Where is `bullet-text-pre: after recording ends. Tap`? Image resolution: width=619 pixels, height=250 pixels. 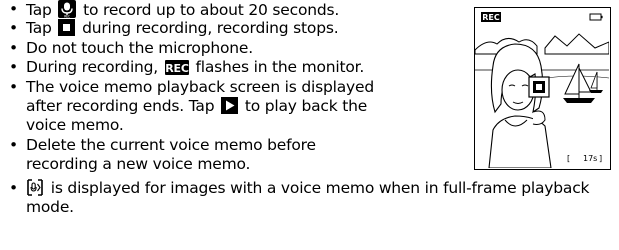
bullet-text-pre: after recording ends. Tap is located at coordinates (123, 106).